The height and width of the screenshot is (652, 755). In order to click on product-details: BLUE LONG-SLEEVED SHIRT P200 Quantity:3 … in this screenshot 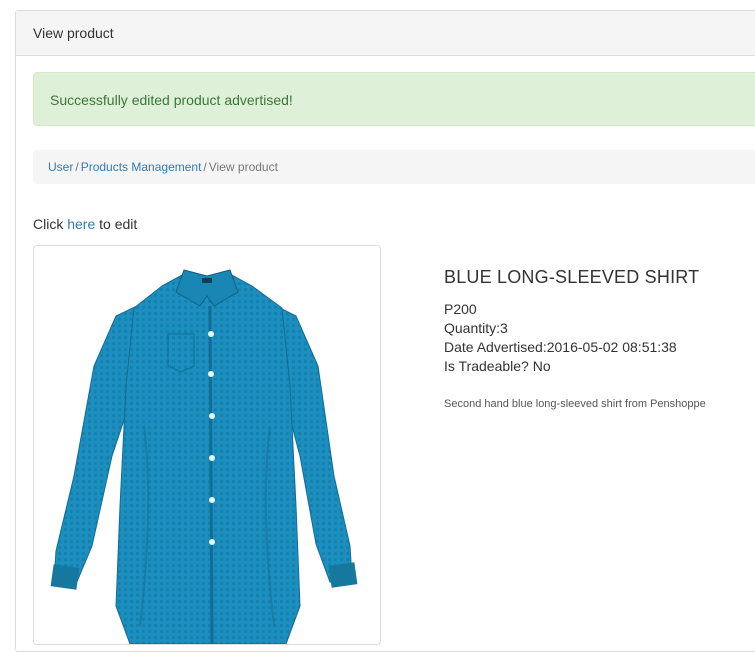, I will do `click(575, 338)`.